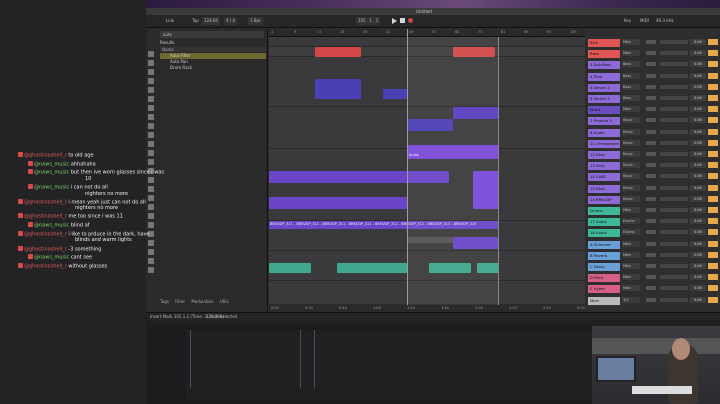 This screenshot has width=720, height=404. I want to click on track-name: Music, so click(604, 110).